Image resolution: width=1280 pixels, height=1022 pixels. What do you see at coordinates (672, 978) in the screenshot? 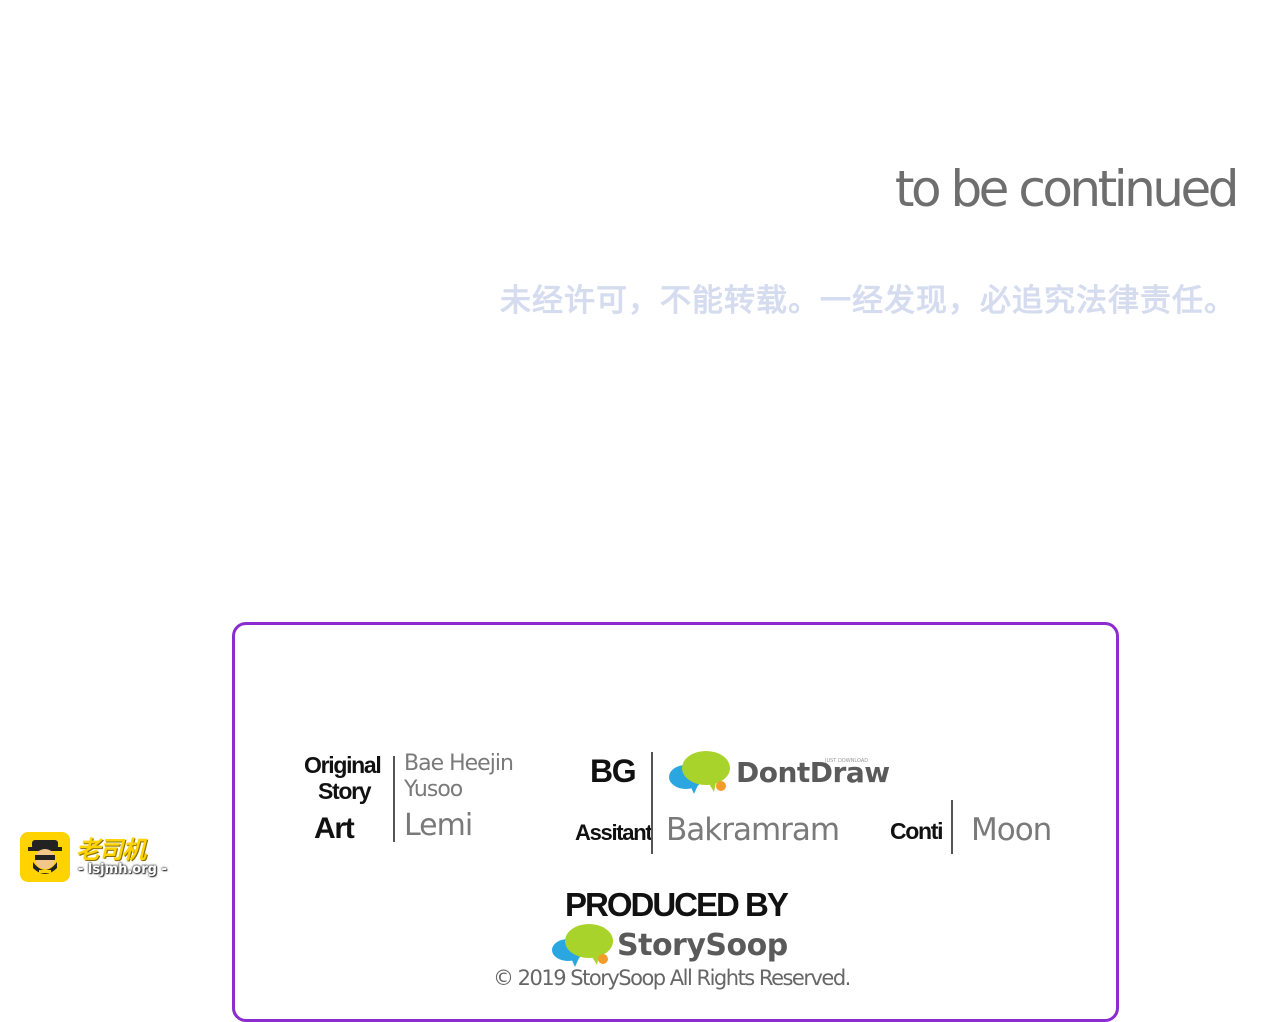
I see `copyright-text: © 2019 StorySoop All Rights Reserved.` at bounding box center [672, 978].